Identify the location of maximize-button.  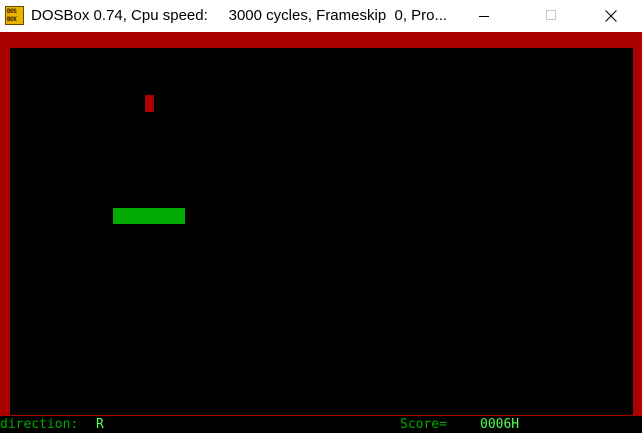
(551, 16).